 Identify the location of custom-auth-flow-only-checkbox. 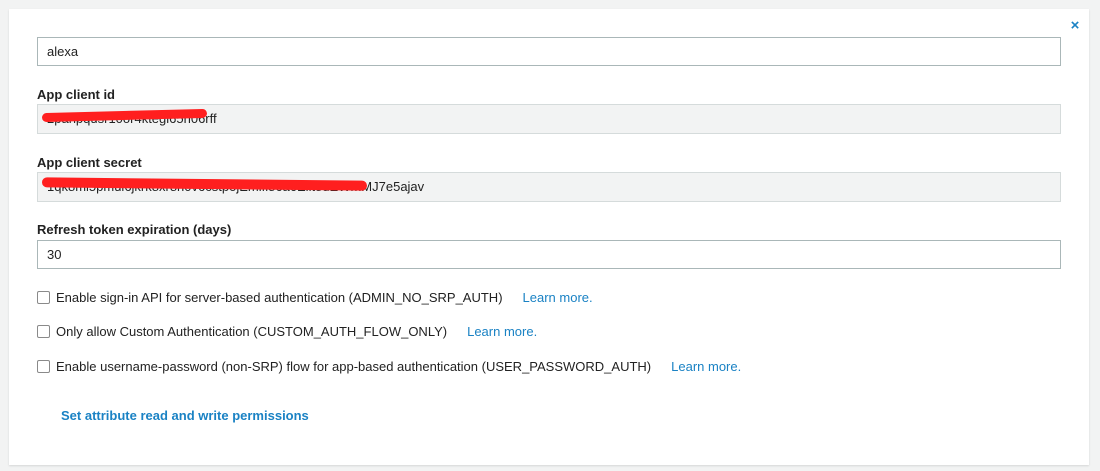
(43, 331).